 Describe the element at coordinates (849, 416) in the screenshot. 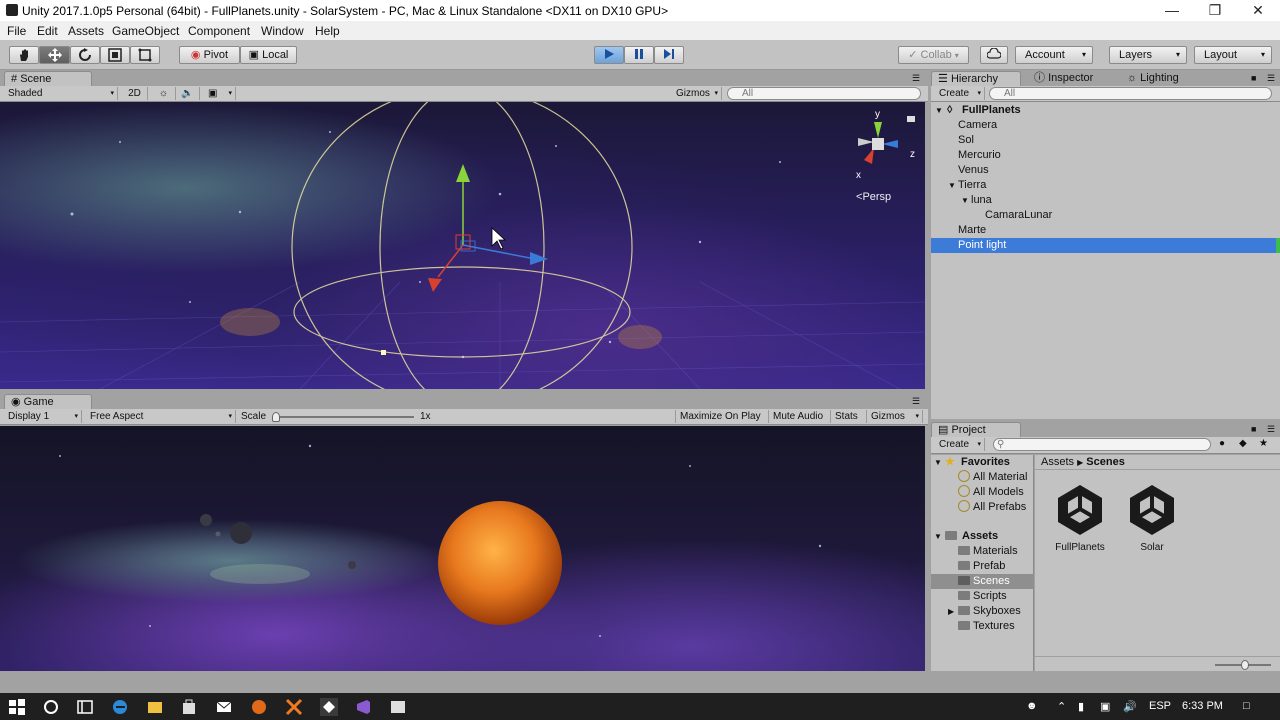

I see `stats-toggle: Stats` at that location.